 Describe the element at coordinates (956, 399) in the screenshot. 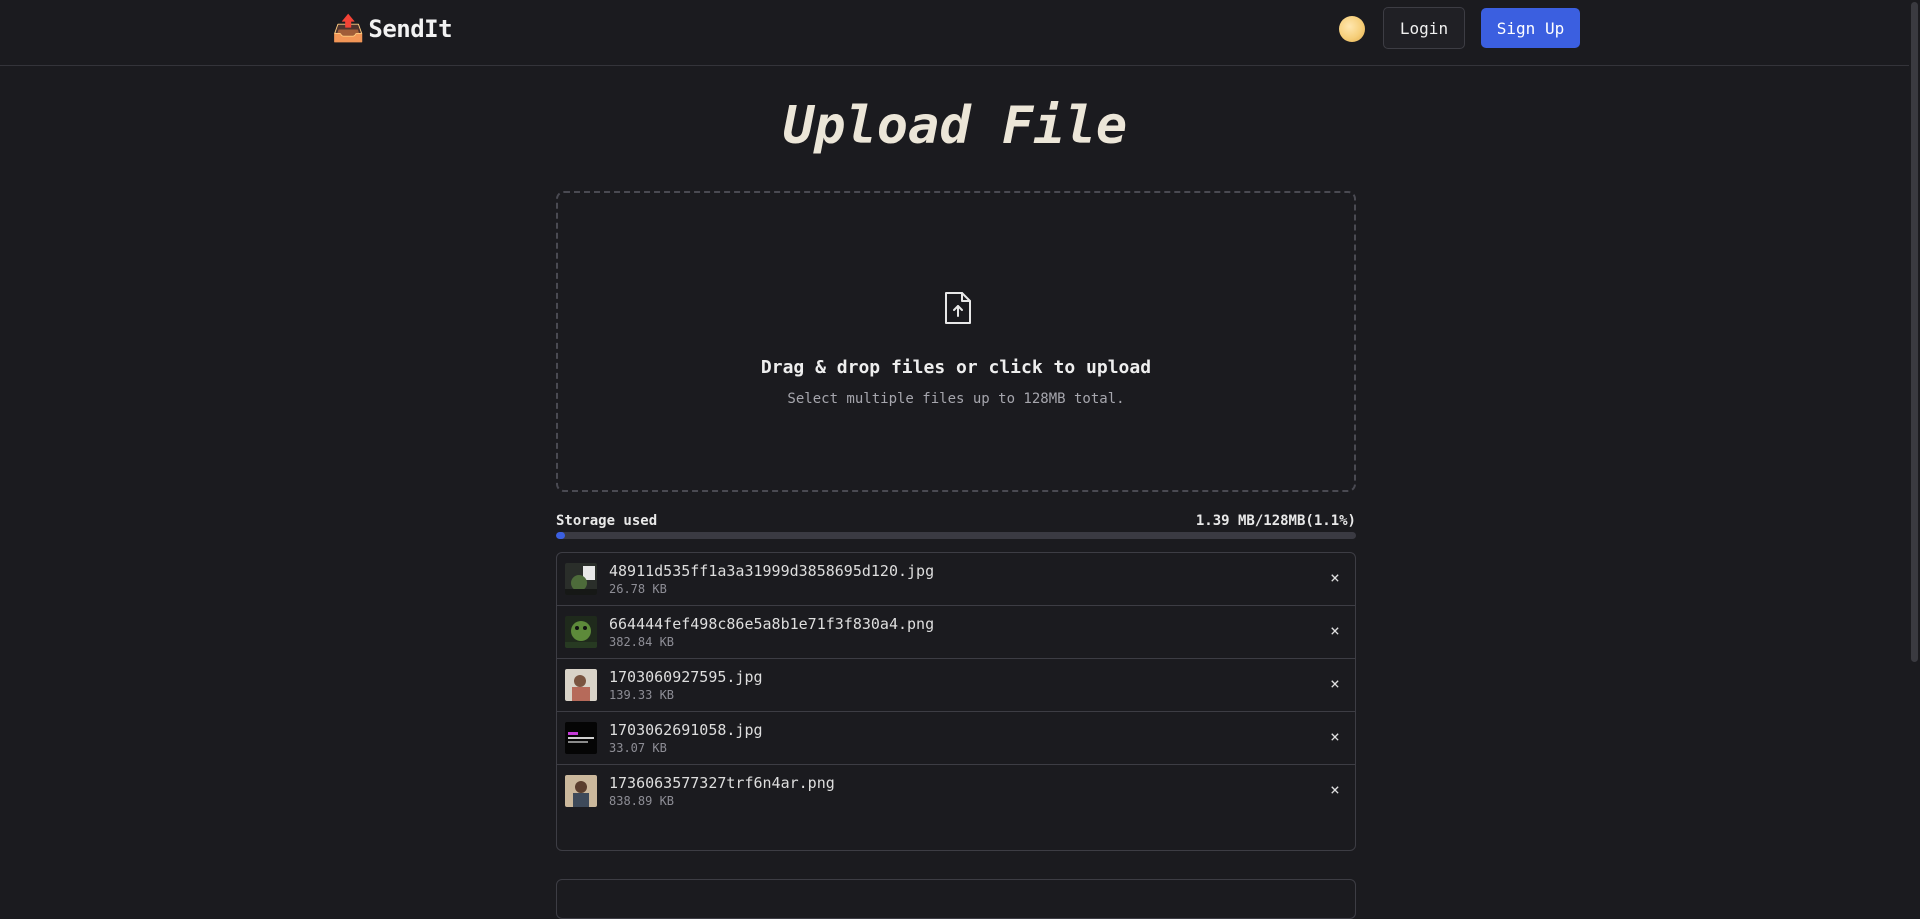

I see `dropzone-subtitle: Select multiple files up to 128MB total.` at that location.